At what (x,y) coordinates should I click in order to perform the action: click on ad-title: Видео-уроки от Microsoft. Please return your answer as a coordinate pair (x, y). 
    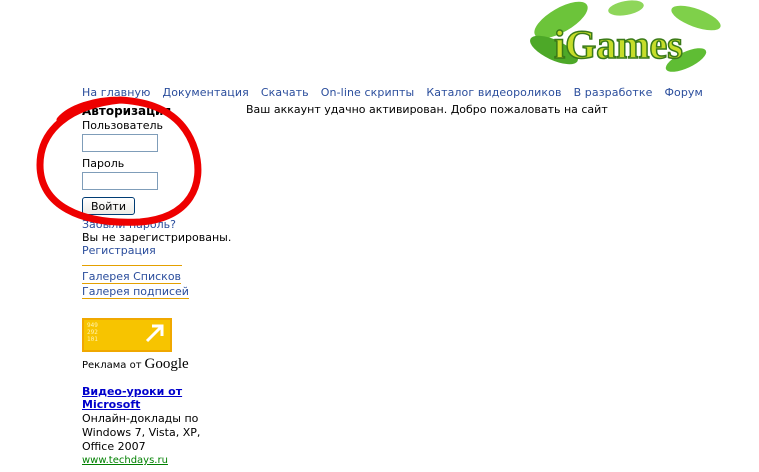
    Looking at the image, I should click on (142, 398).